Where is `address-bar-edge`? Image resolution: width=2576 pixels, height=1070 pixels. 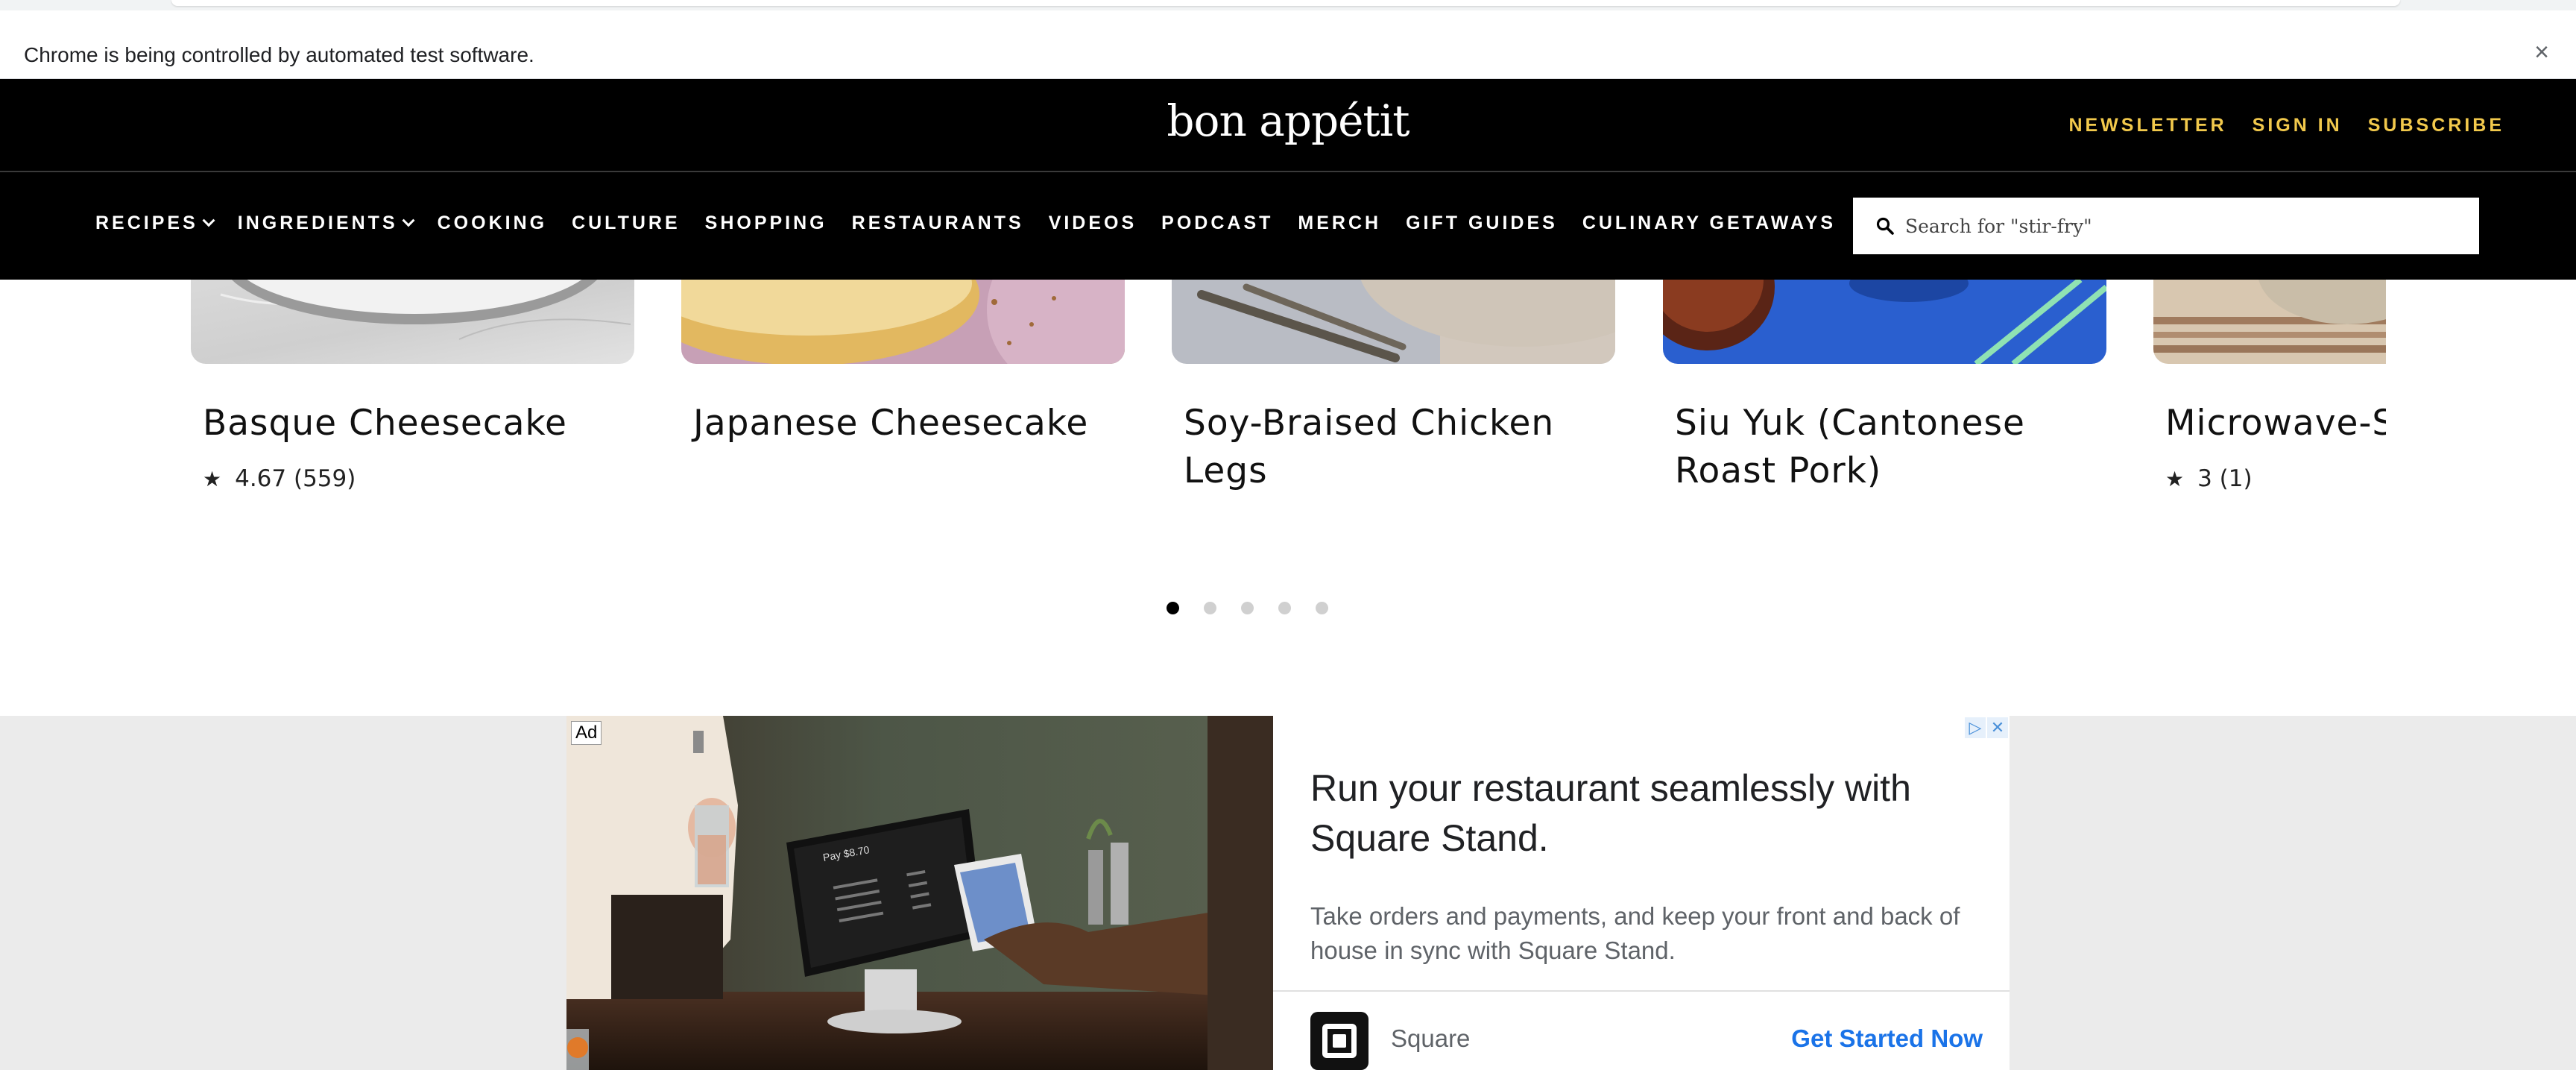
address-bar-edge is located at coordinates (1285, 3).